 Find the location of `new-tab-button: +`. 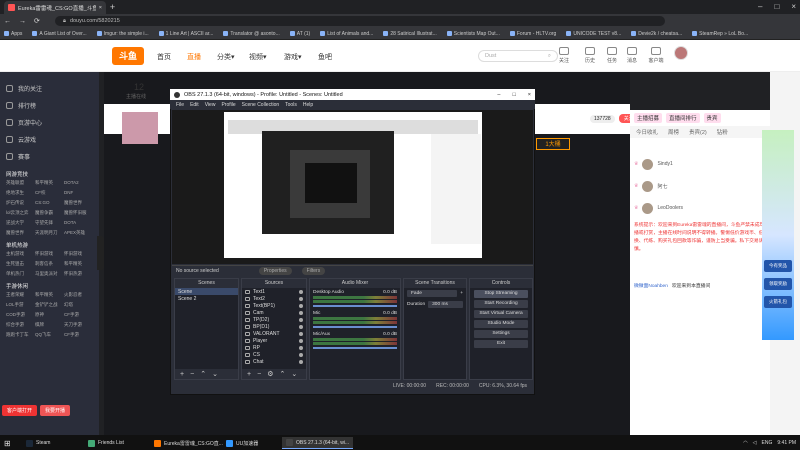

new-tab-button: + is located at coordinates (112, 7).